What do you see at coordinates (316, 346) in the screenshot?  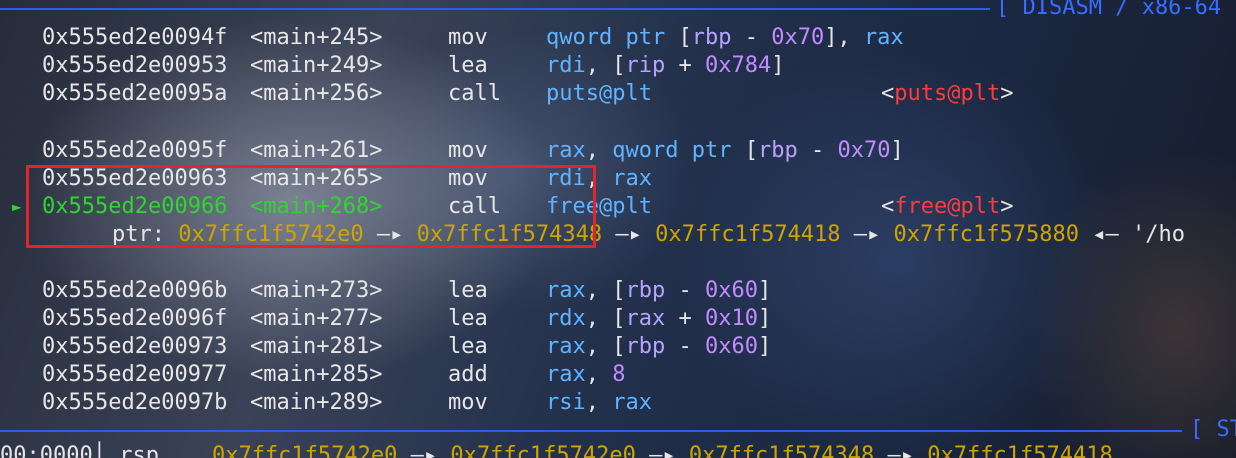 I see `instr-symbol: <main+281>` at bounding box center [316, 346].